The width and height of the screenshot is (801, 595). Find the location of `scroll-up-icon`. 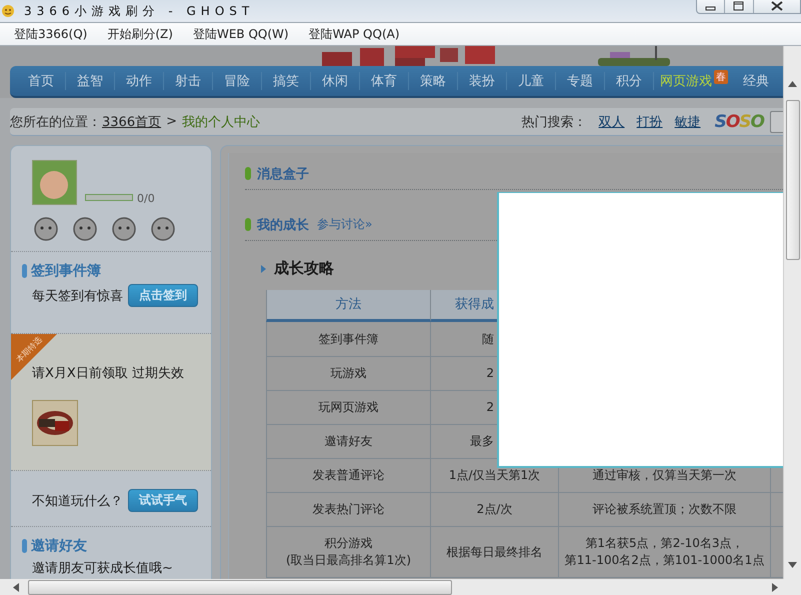

scroll-up-icon is located at coordinates (792, 84).